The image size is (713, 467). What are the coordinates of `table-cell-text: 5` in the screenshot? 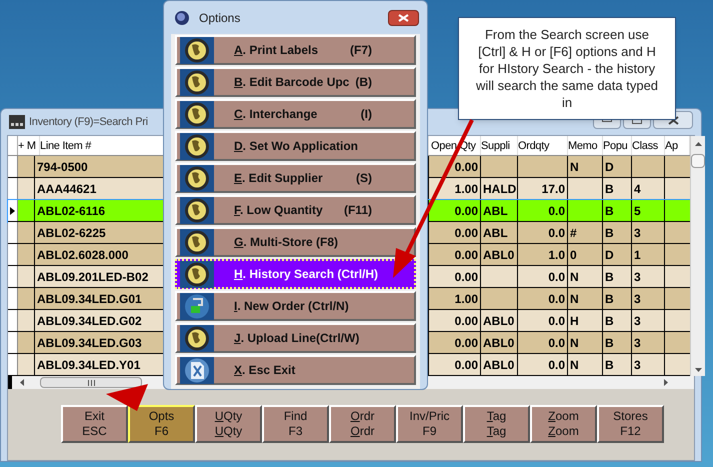 It's located at (637, 211).